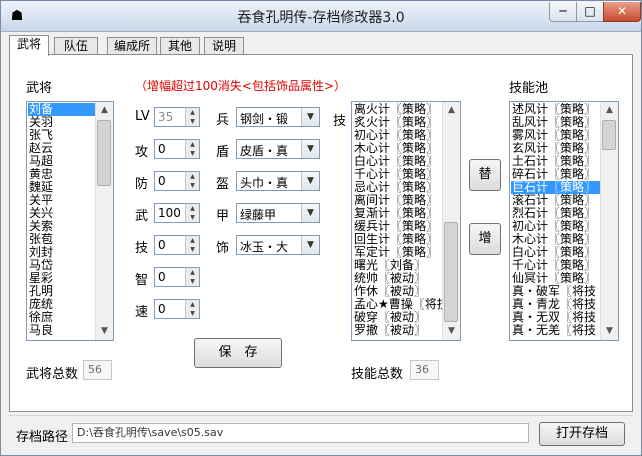  Describe the element at coordinates (555, 252) in the screenshot. I see `skill-pool-item: 白心计〖策略〗` at that location.